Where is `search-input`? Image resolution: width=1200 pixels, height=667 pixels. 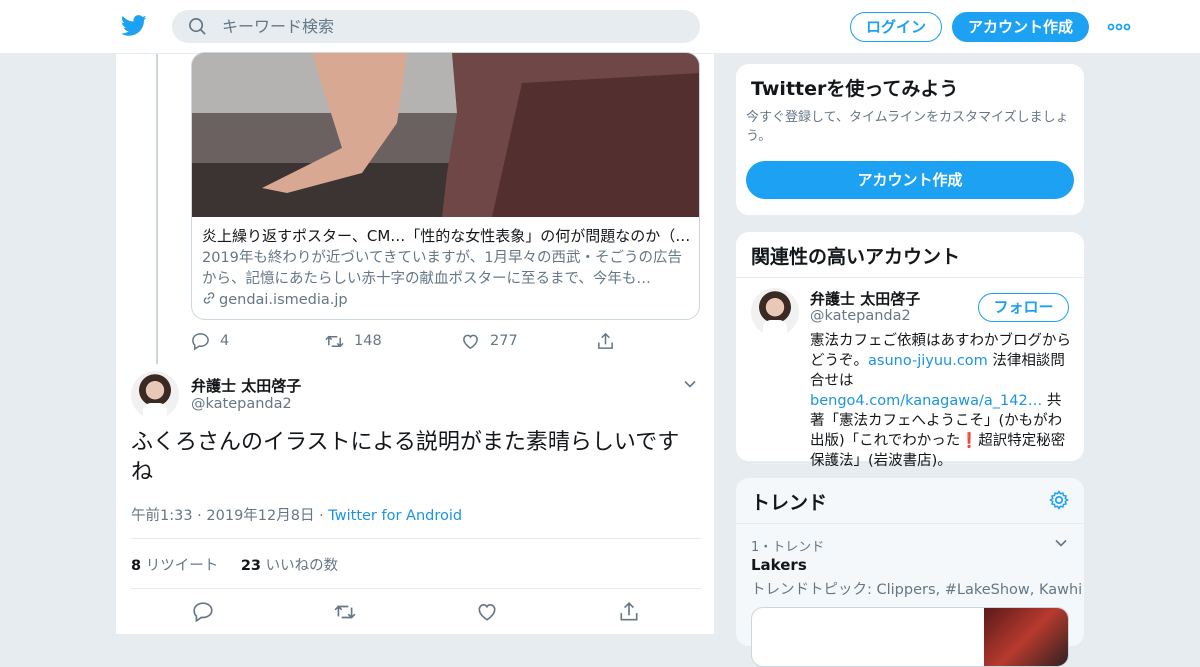 search-input is located at coordinates (452, 26).